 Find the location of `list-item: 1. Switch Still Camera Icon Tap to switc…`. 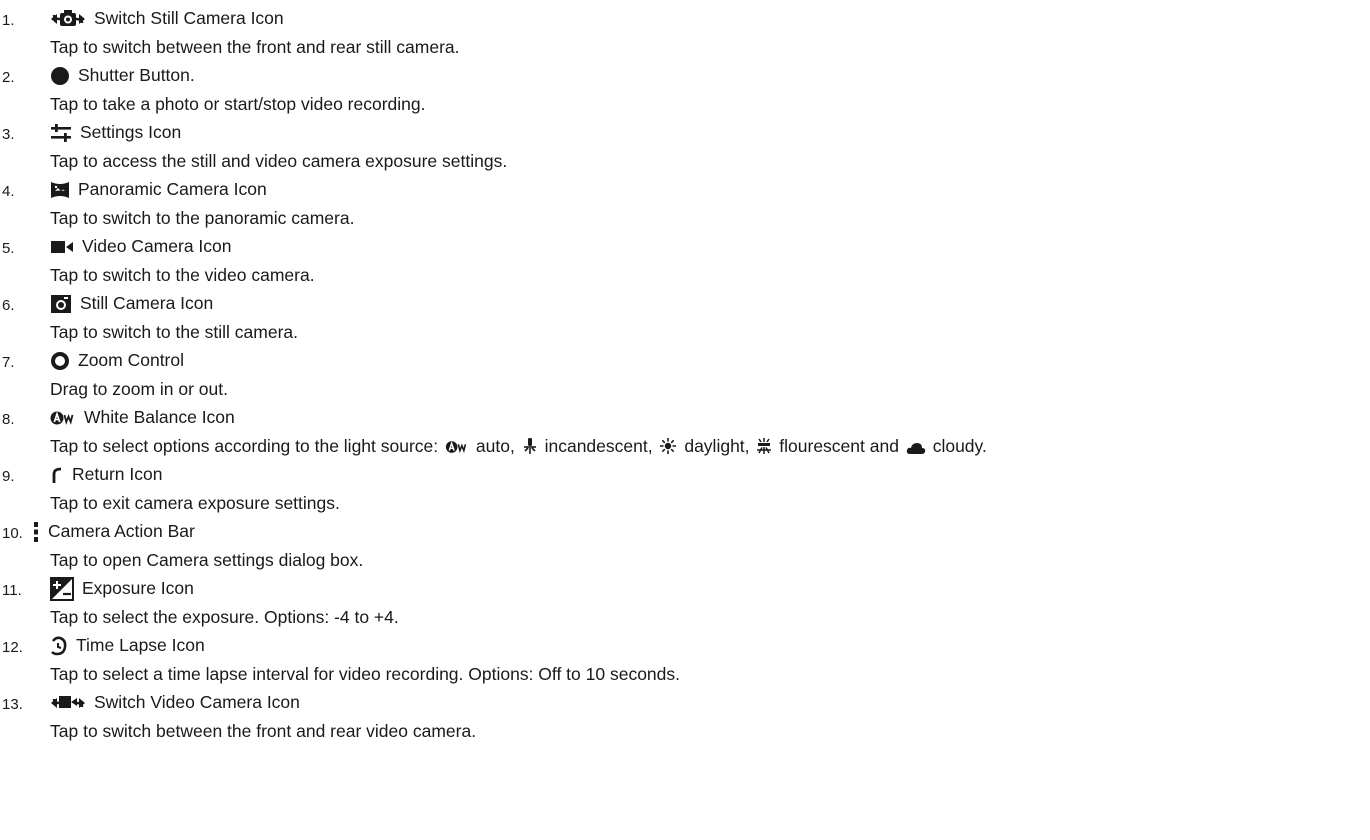

list-item: 1. Switch Still Camera Icon Tap to switc… is located at coordinates (685, 32).